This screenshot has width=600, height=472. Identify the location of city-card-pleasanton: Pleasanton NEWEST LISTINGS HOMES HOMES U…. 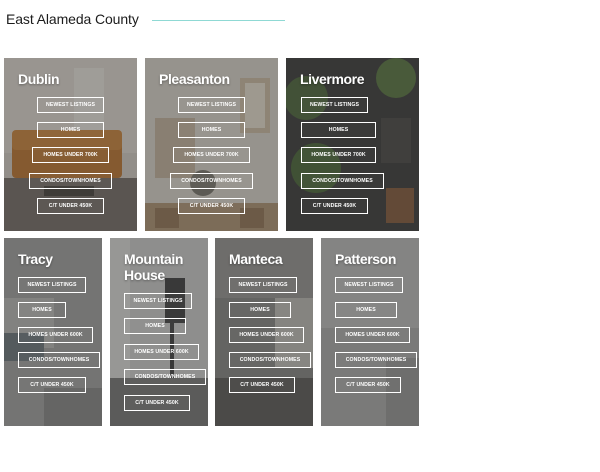
(211, 144).